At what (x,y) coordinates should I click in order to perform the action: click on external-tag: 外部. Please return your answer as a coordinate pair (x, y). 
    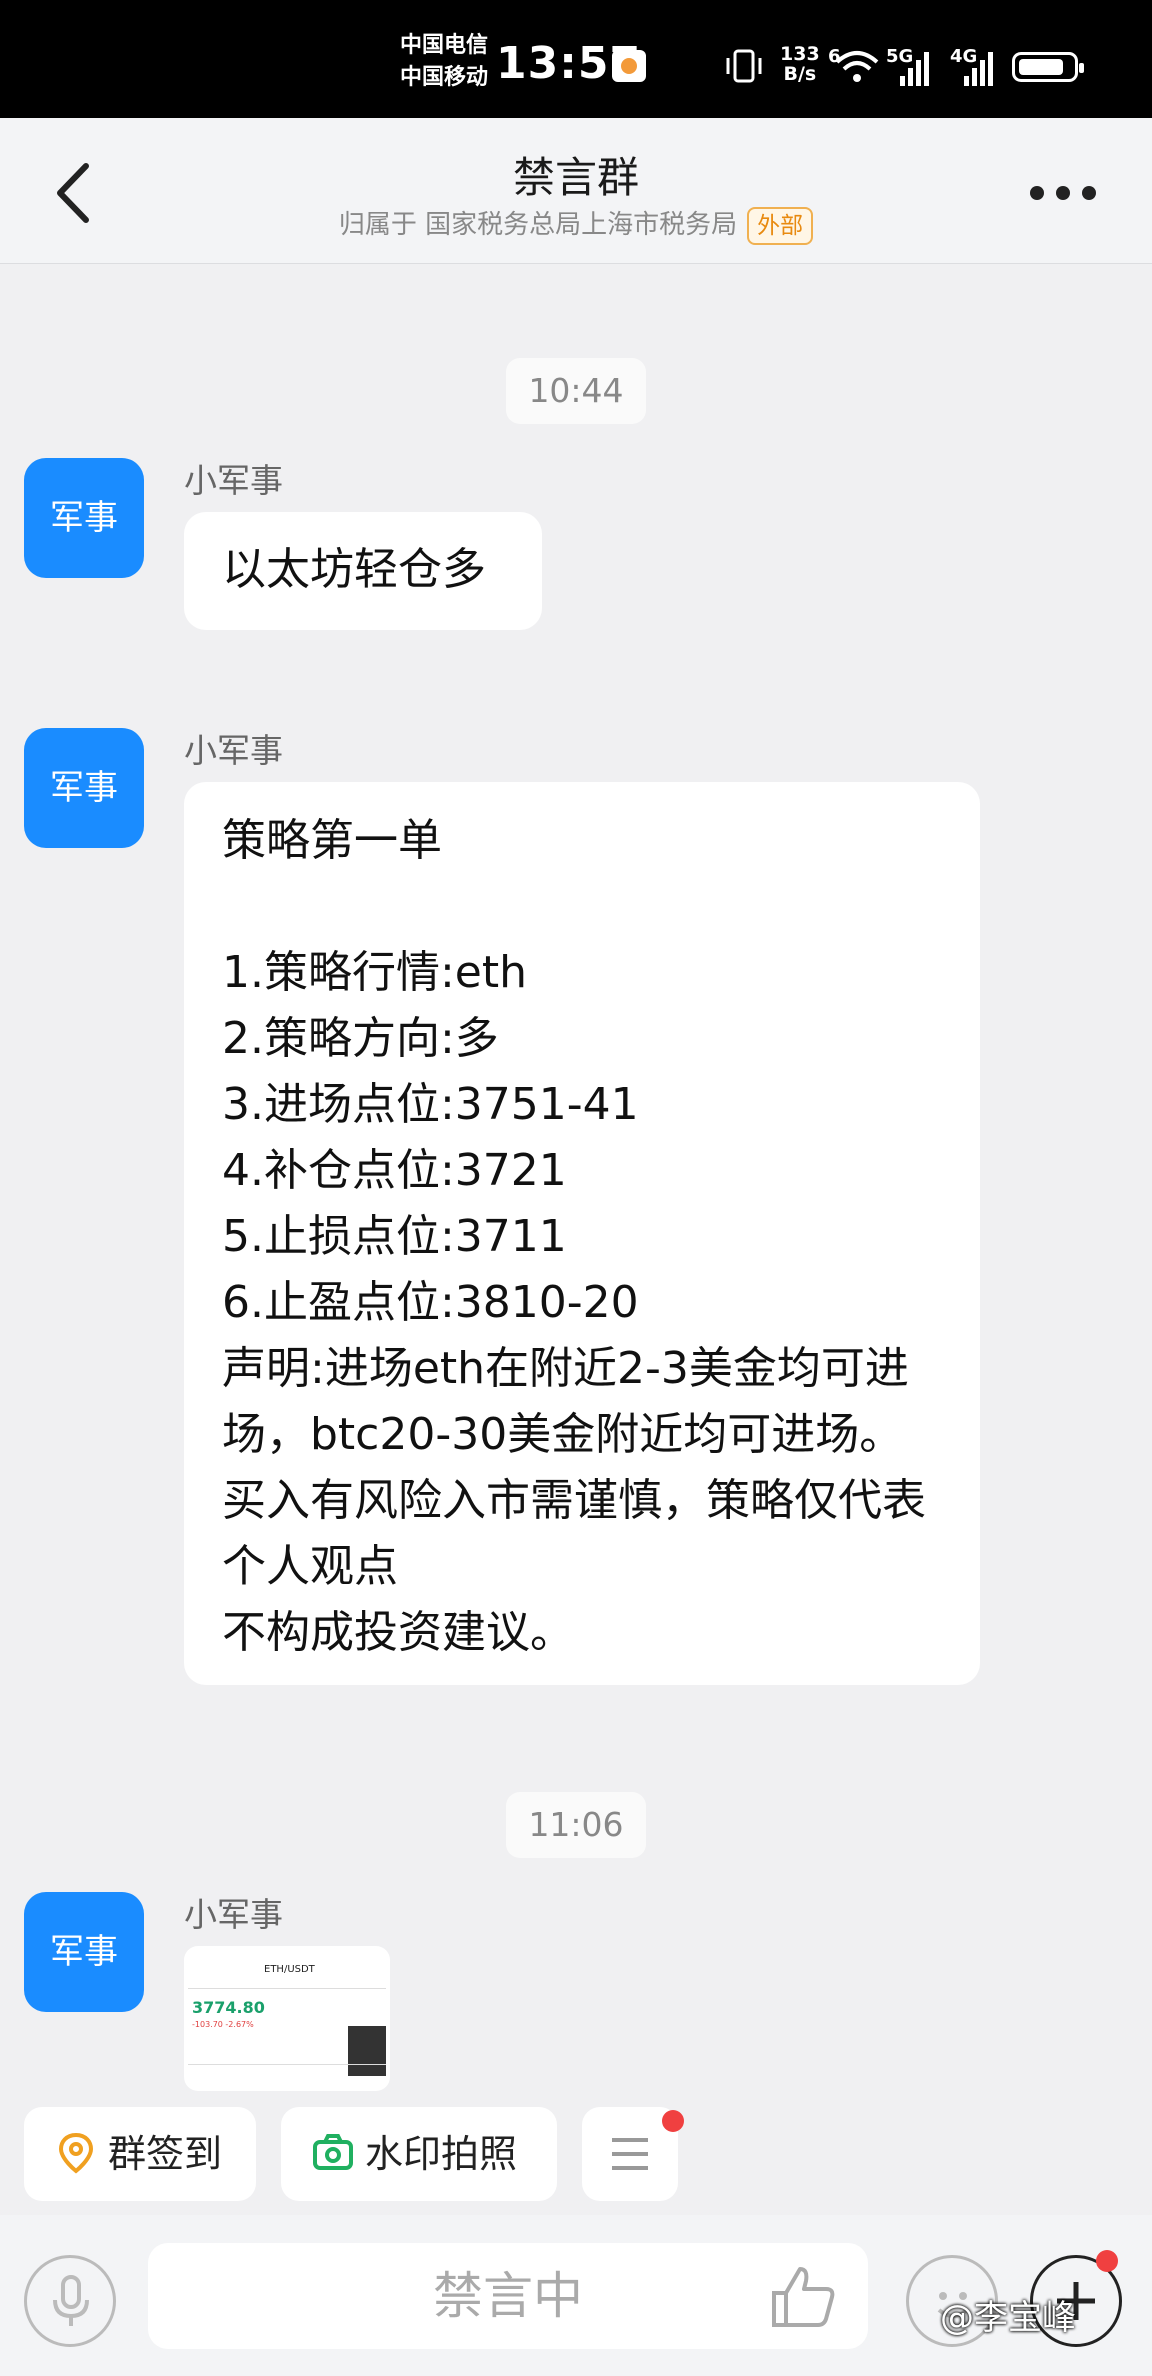
    Looking at the image, I should click on (780, 226).